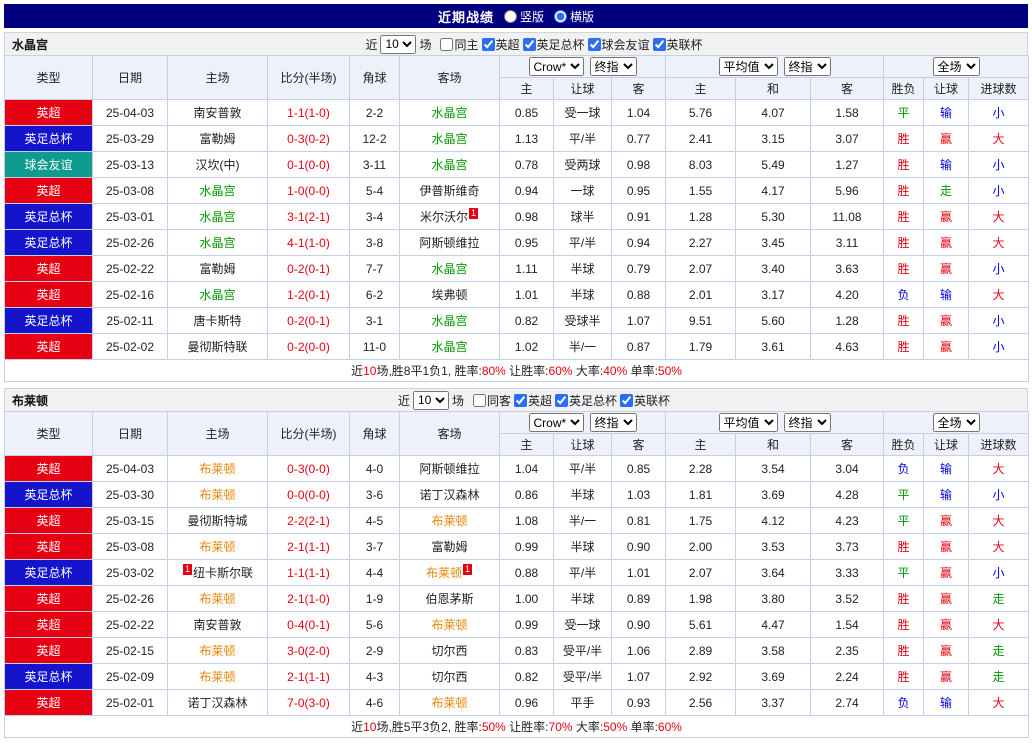  I want to click on corner-score: 4-5, so click(374, 520).